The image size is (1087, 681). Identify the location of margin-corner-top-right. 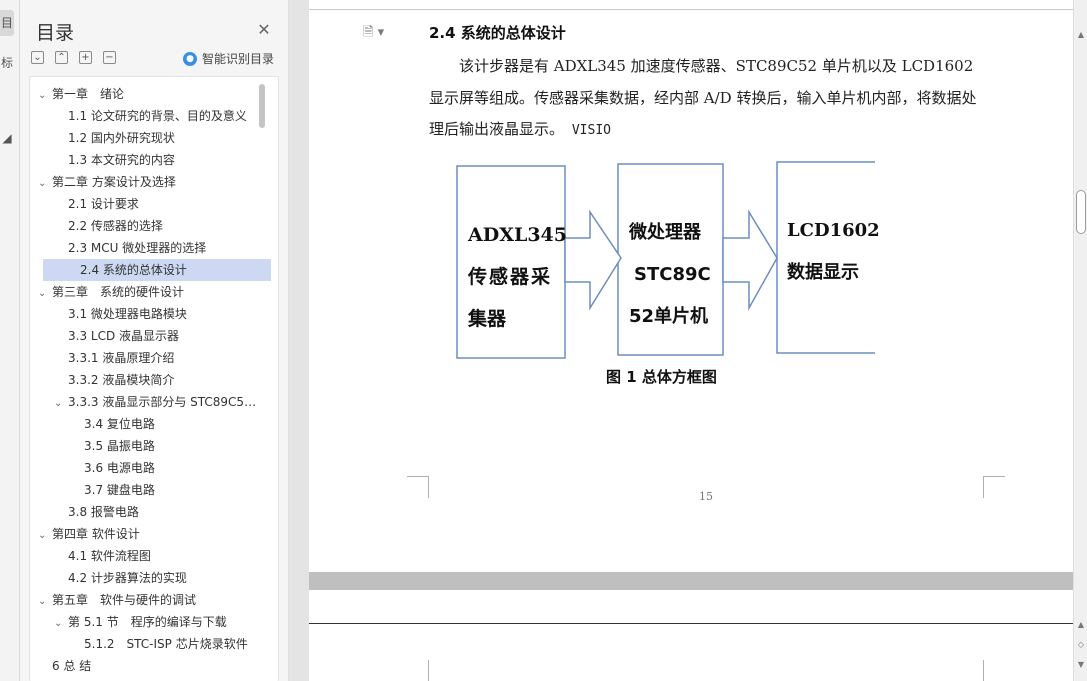
(994, 670).